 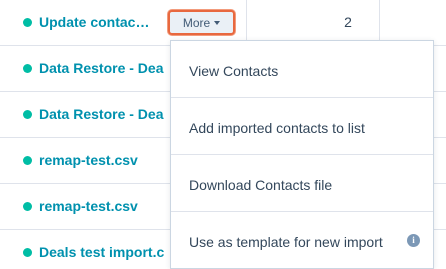 I want to click on menu-item-label: Add imported contacts to list, so click(x=277, y=128).